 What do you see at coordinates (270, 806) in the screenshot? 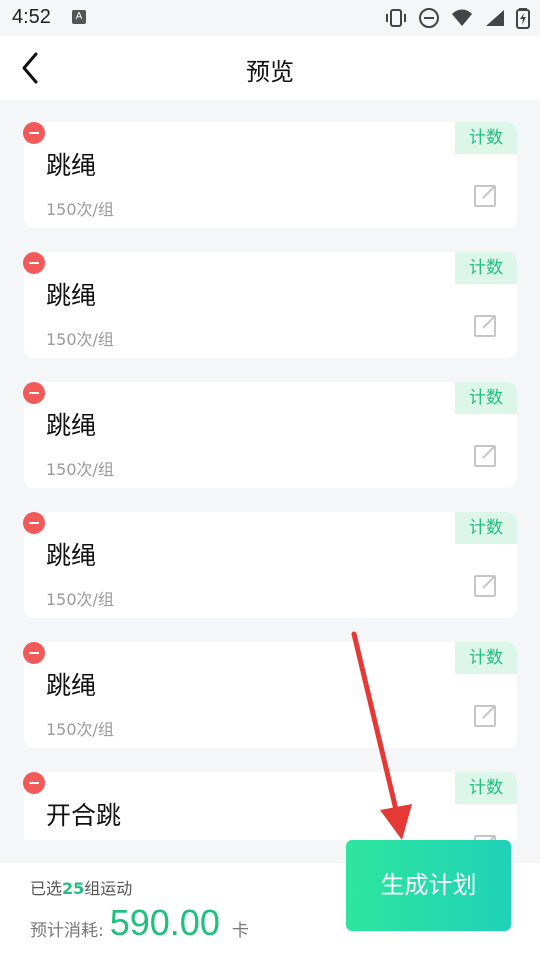
I see `exercise-card: 计数 开合跳` at bounding box center [270, 806].